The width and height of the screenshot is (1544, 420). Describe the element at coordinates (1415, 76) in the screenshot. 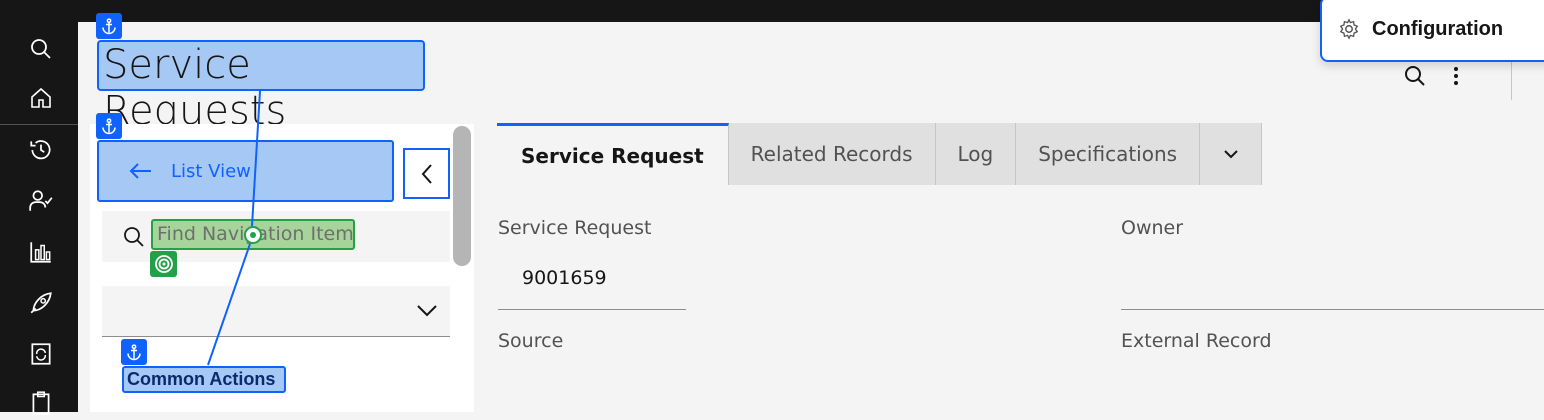

I see `header-search-icon` at that location.